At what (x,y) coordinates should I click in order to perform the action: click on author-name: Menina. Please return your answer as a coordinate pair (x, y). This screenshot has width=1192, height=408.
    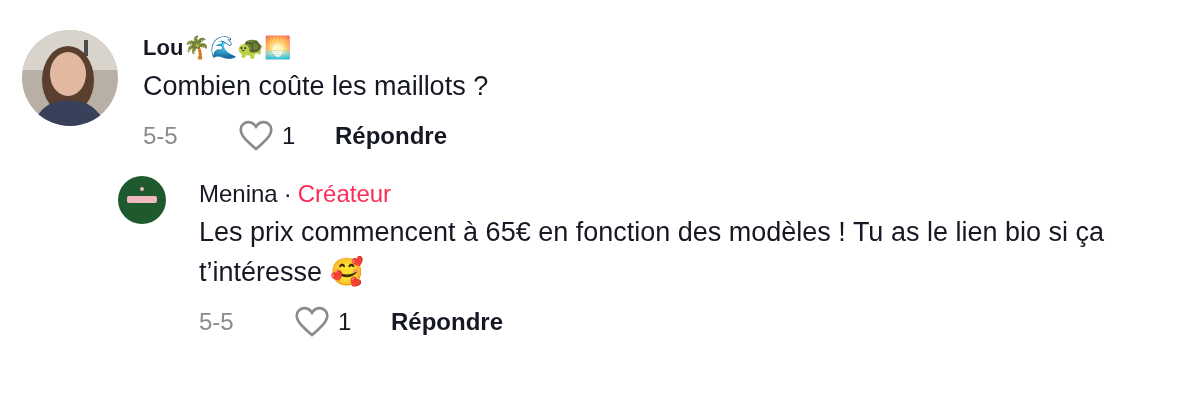
    Looking at the image, I should click on (238, 194).